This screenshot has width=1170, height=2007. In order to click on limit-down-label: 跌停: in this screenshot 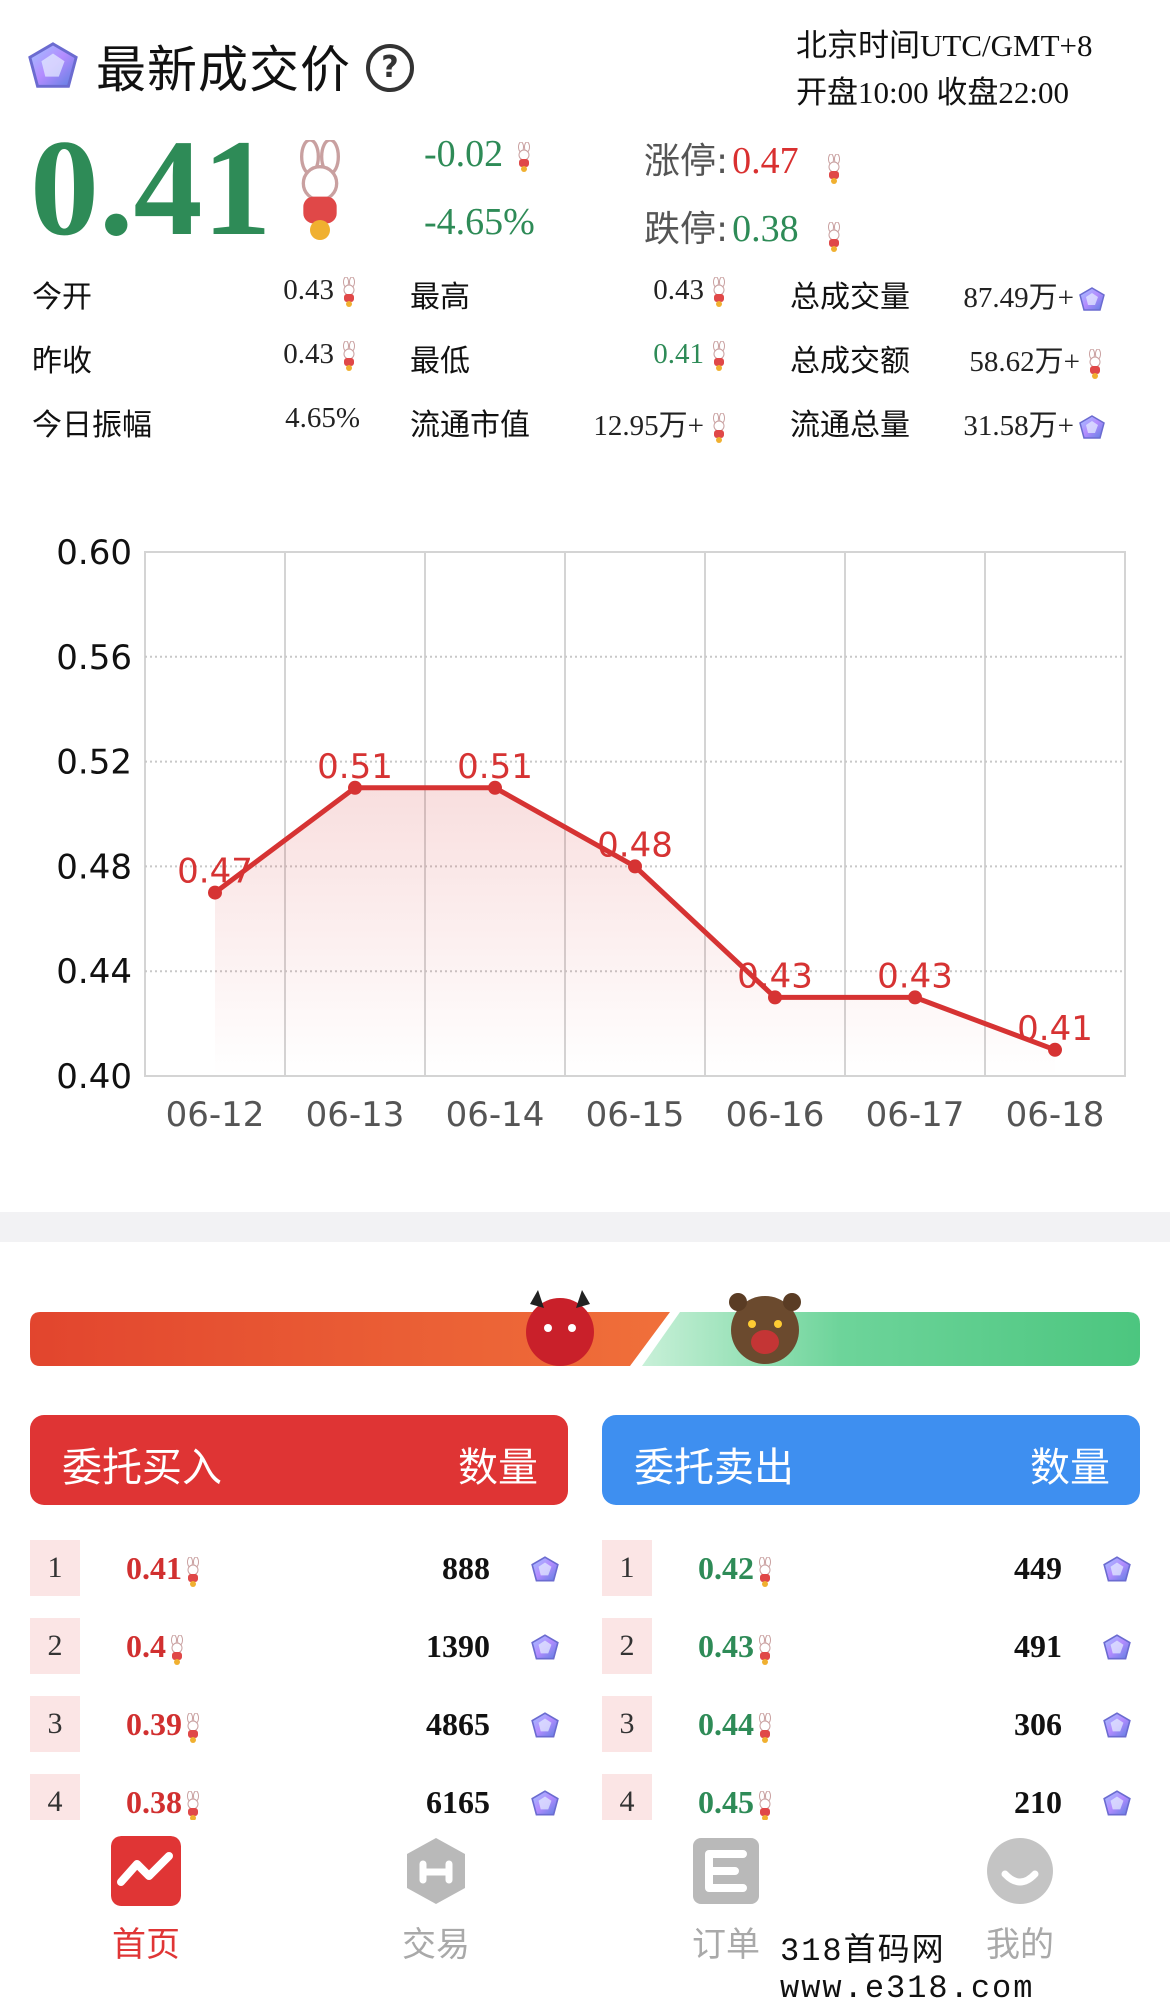, I will do `click(686, 229)`.